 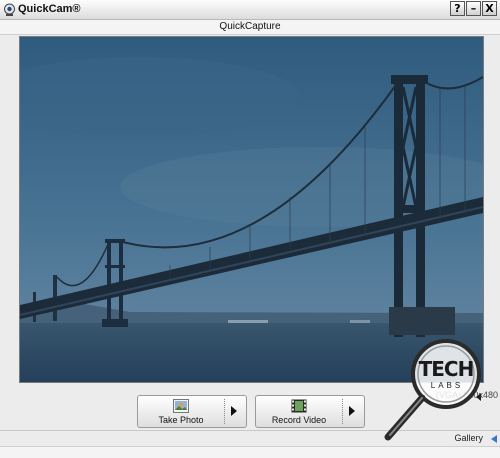 What do you see at coordinates (468, 438) in the screenshot?
I see `gallery-link: Gallery` at bounding box center [468, 438].